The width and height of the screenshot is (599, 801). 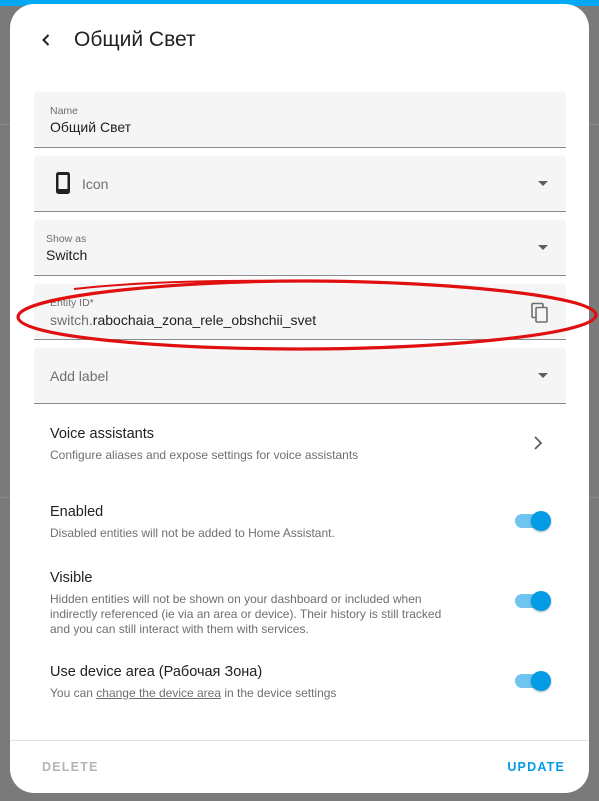 I want to click on update-button: UPDATE, so click(x=536, y=767).